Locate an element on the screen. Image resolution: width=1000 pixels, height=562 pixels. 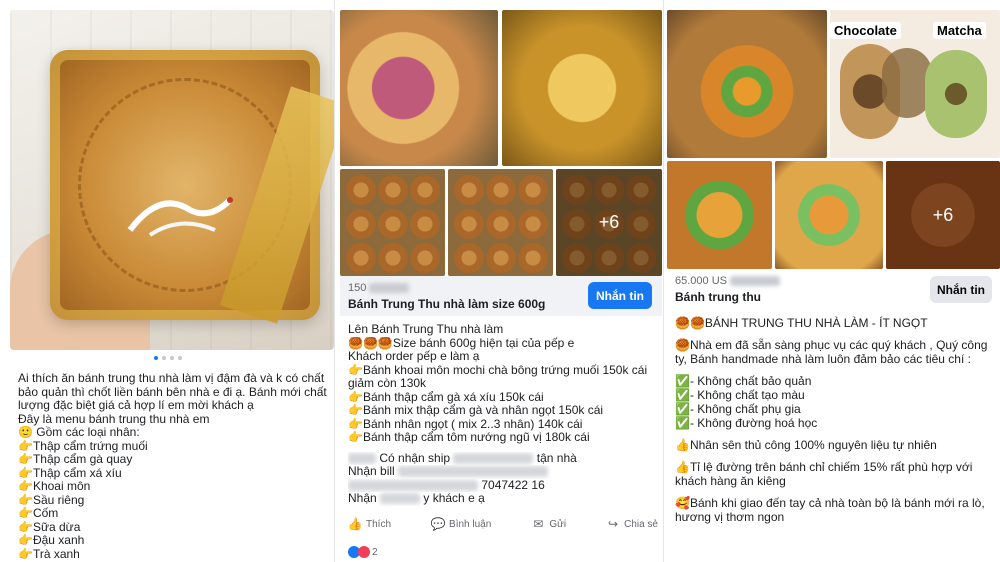
post-line: Đây là menu bánh trung thu nhà em is located at coordinates (114, 419).